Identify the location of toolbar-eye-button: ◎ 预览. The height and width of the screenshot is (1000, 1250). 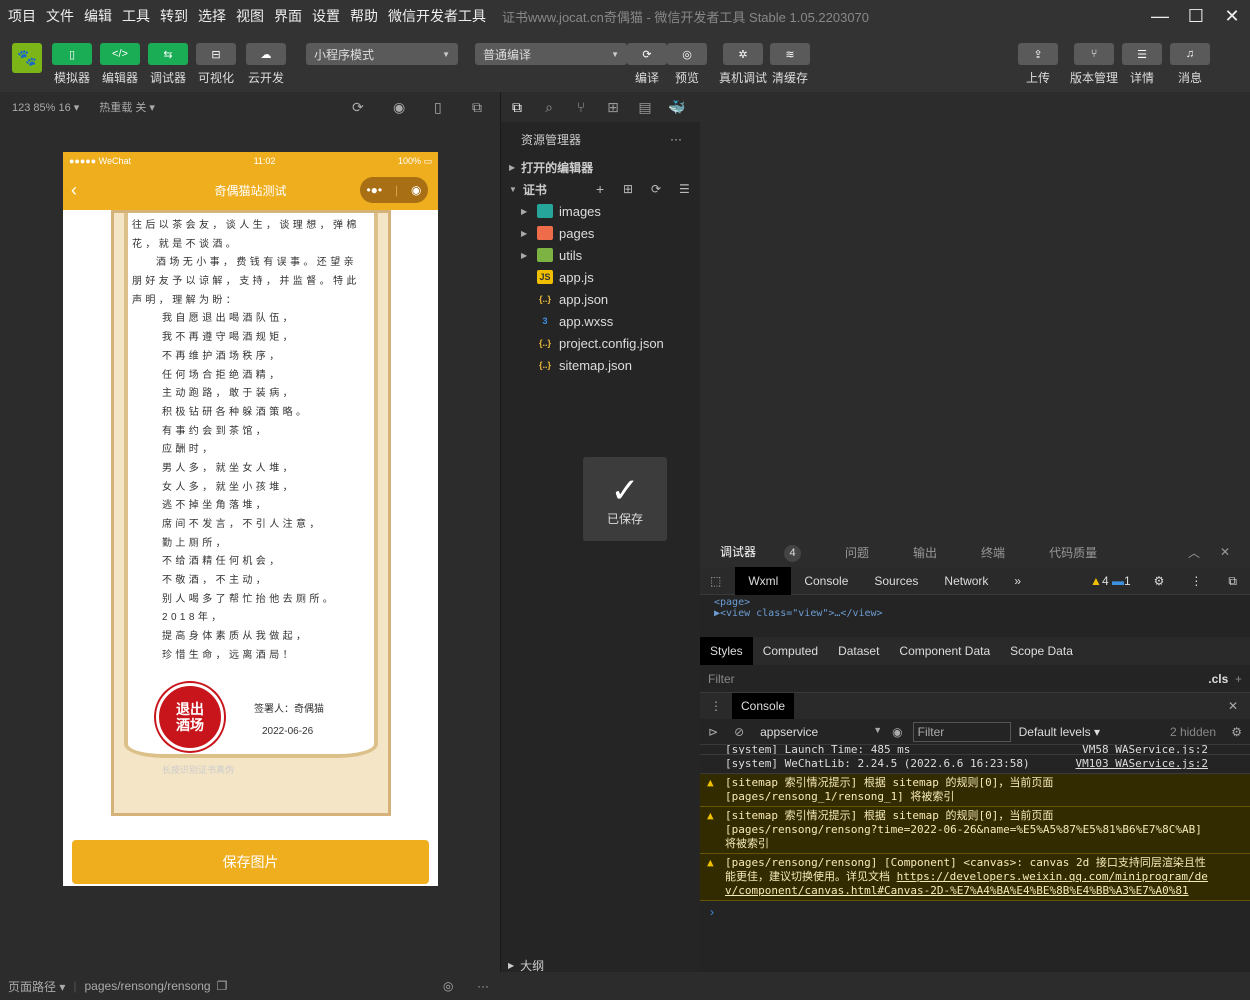
(687, 64).